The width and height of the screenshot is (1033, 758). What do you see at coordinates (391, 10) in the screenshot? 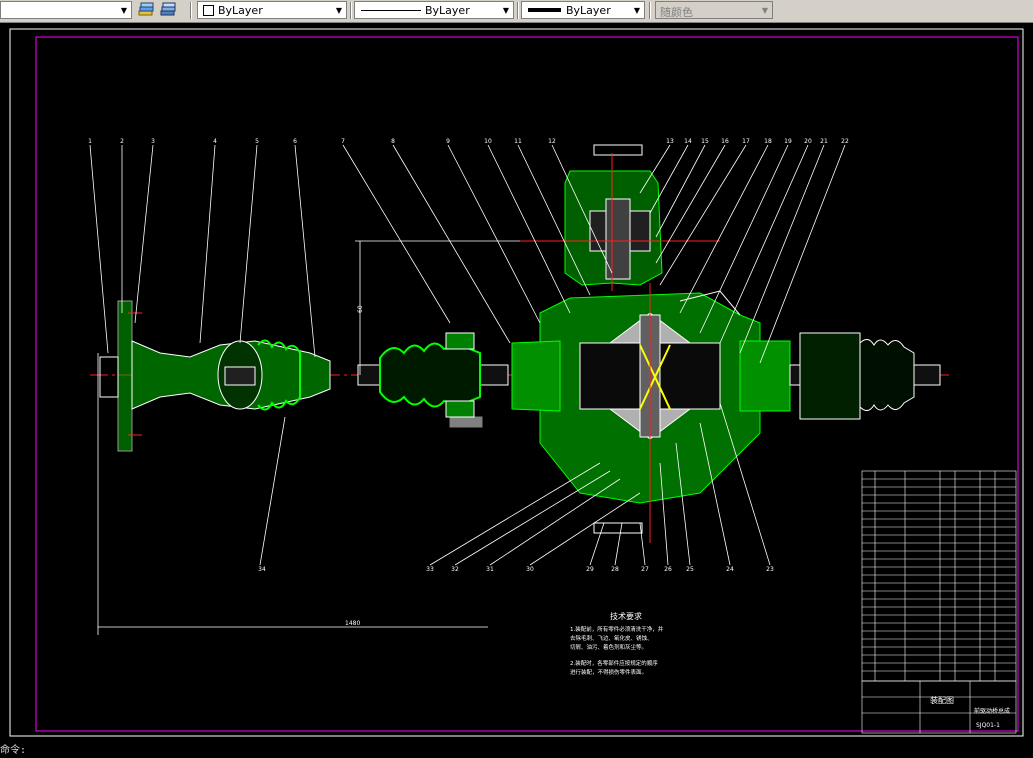
I see `linetype-preview` at bounding box center [391, 10].